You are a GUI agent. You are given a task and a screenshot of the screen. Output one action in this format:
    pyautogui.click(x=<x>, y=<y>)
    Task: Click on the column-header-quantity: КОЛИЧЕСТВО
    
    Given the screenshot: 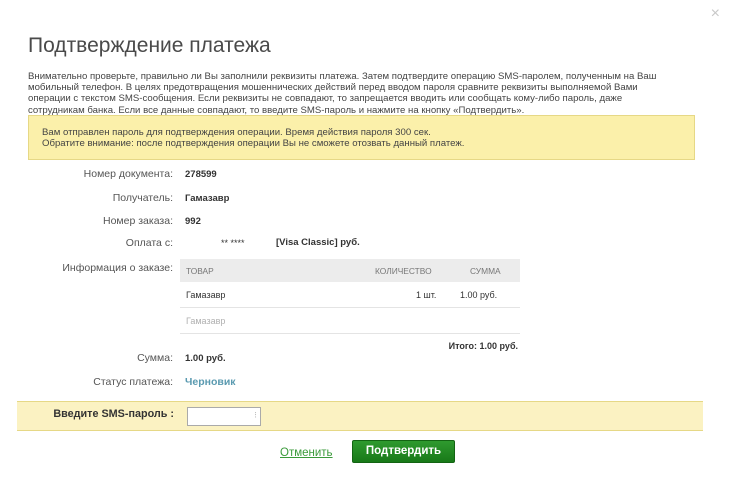 What is the action you would take?
    pyautogui.click(x=403, y=271)
    